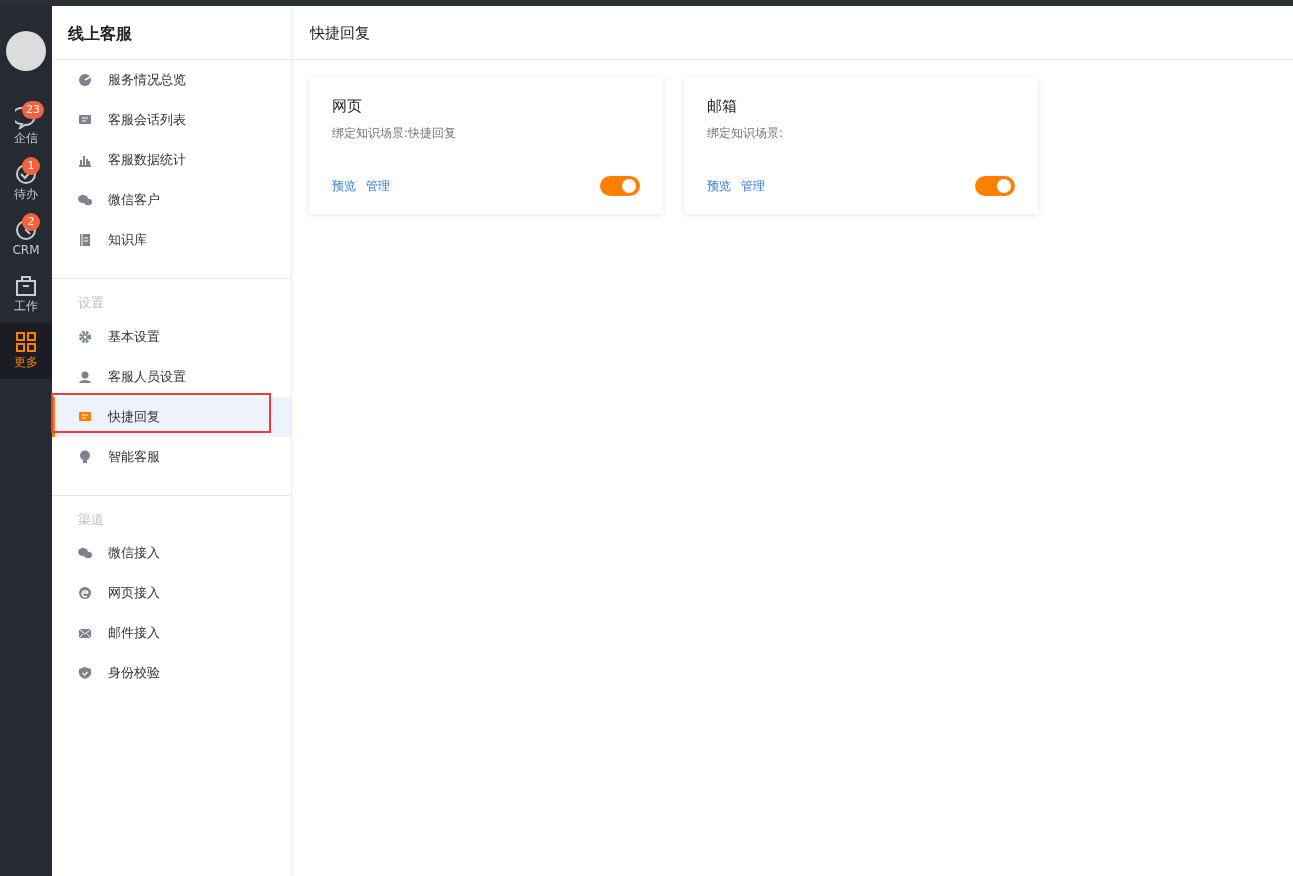  What do you see at coordinates (85, 80) in the screenshot?
I see `pie-chart-icon` at bounding box center [85, 80].